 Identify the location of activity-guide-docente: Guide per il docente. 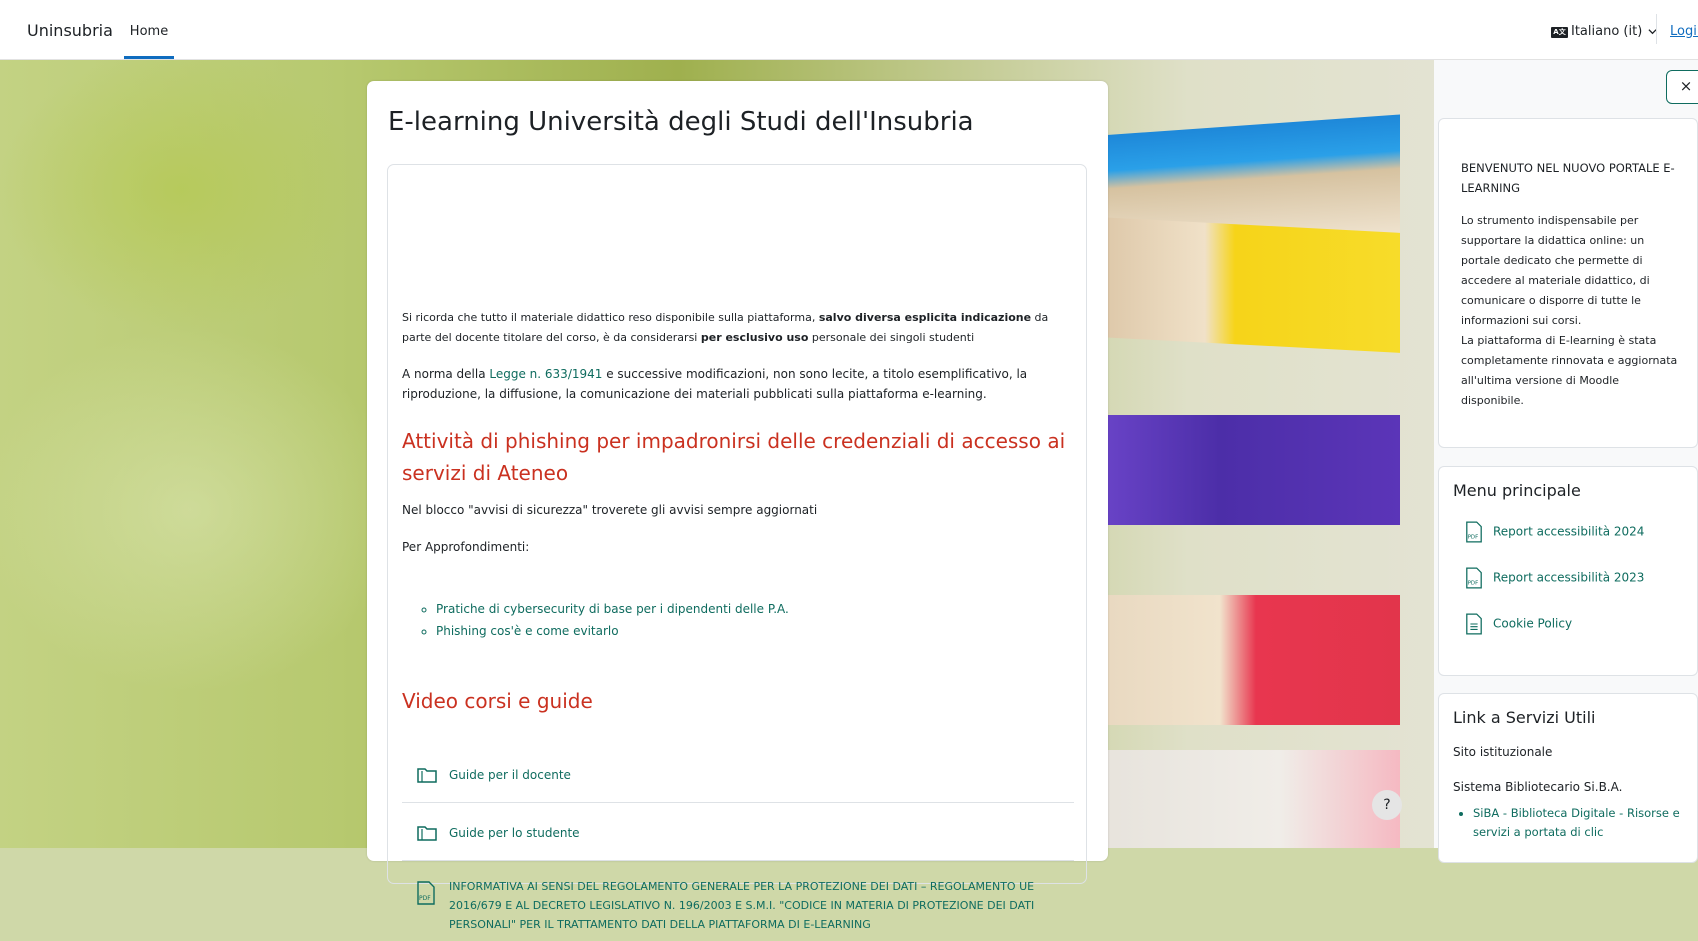
(738, 774).